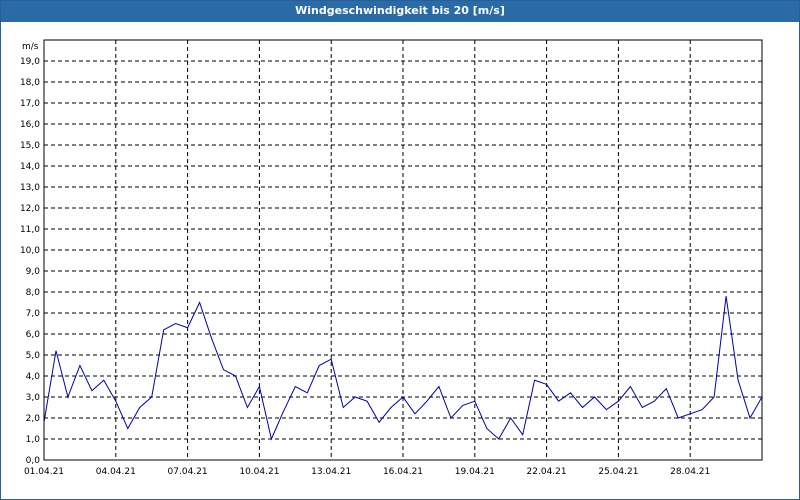 The width and height of the screenshot is (800, 500). What do you see at coordinates (30, 188) in the screenshot?
I see `y-tick-label: 13,0` at bounding box center [30, 188].